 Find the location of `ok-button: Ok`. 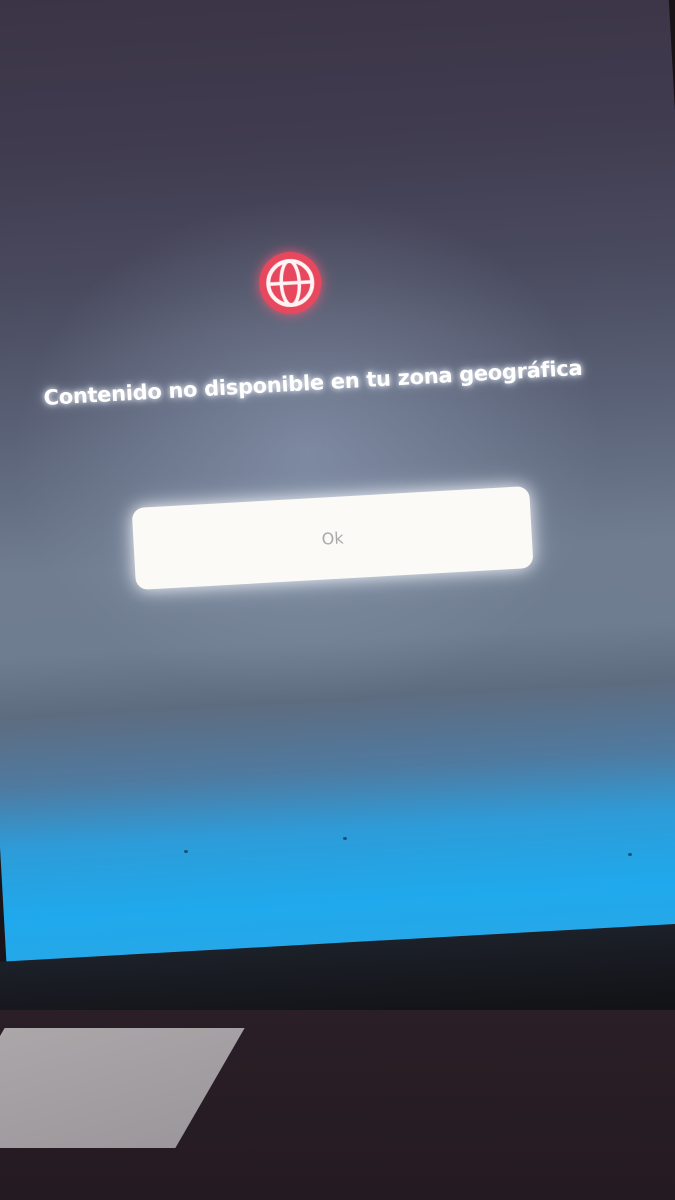

ok-button: Ok is located at coordinates (332, 538).